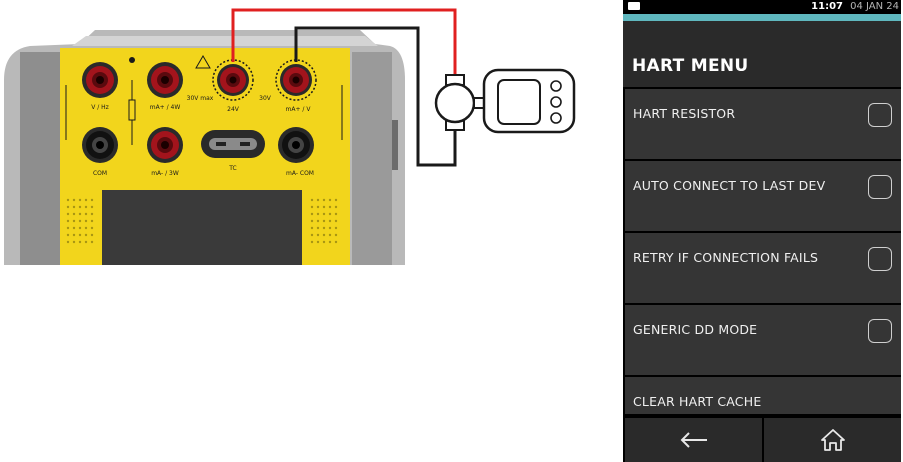 This screenshot has height=462, width=903. Describe the element at coordinates (100, 145) in the screenshot. I see `terminal-com` at that location.